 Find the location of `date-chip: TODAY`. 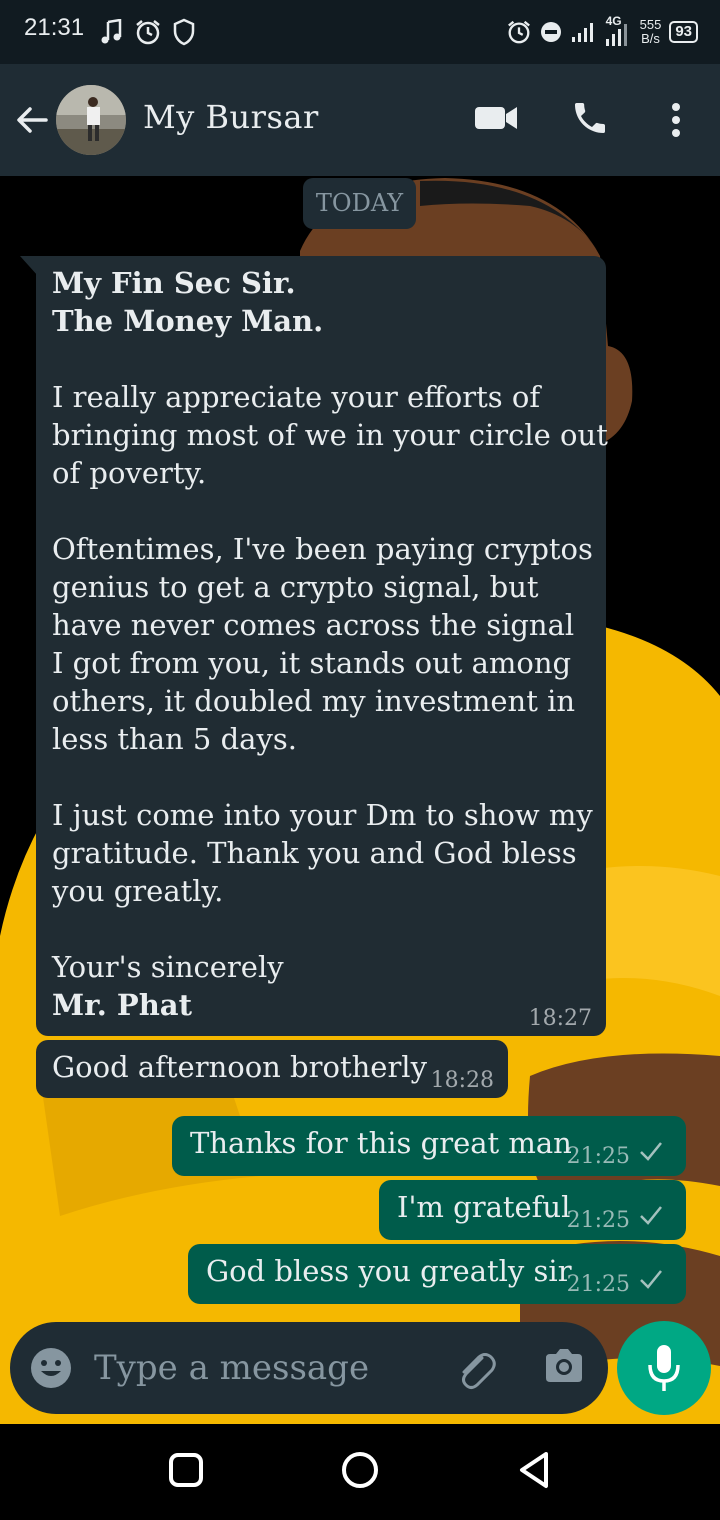

date-chip: TODAY is located at coordinates (359, 203).